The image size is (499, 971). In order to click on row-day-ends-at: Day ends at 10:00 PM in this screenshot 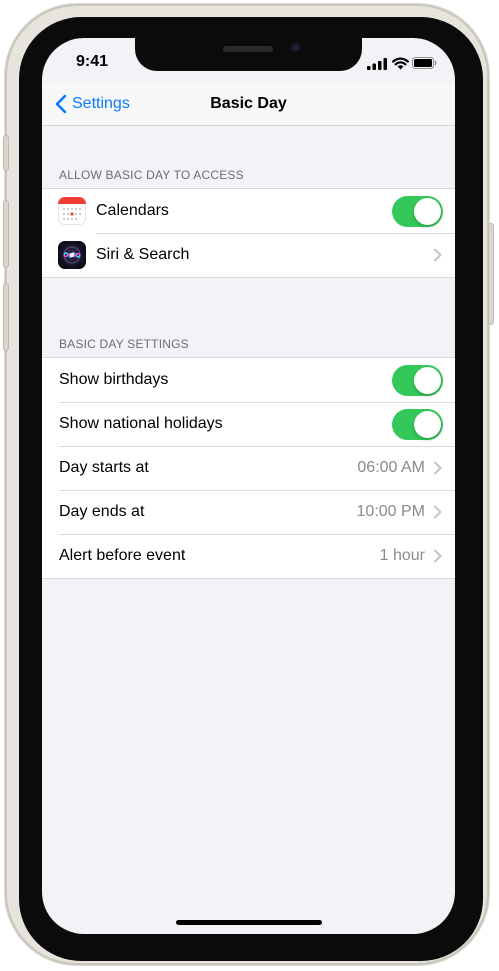, I will do `click(248, 512)`.